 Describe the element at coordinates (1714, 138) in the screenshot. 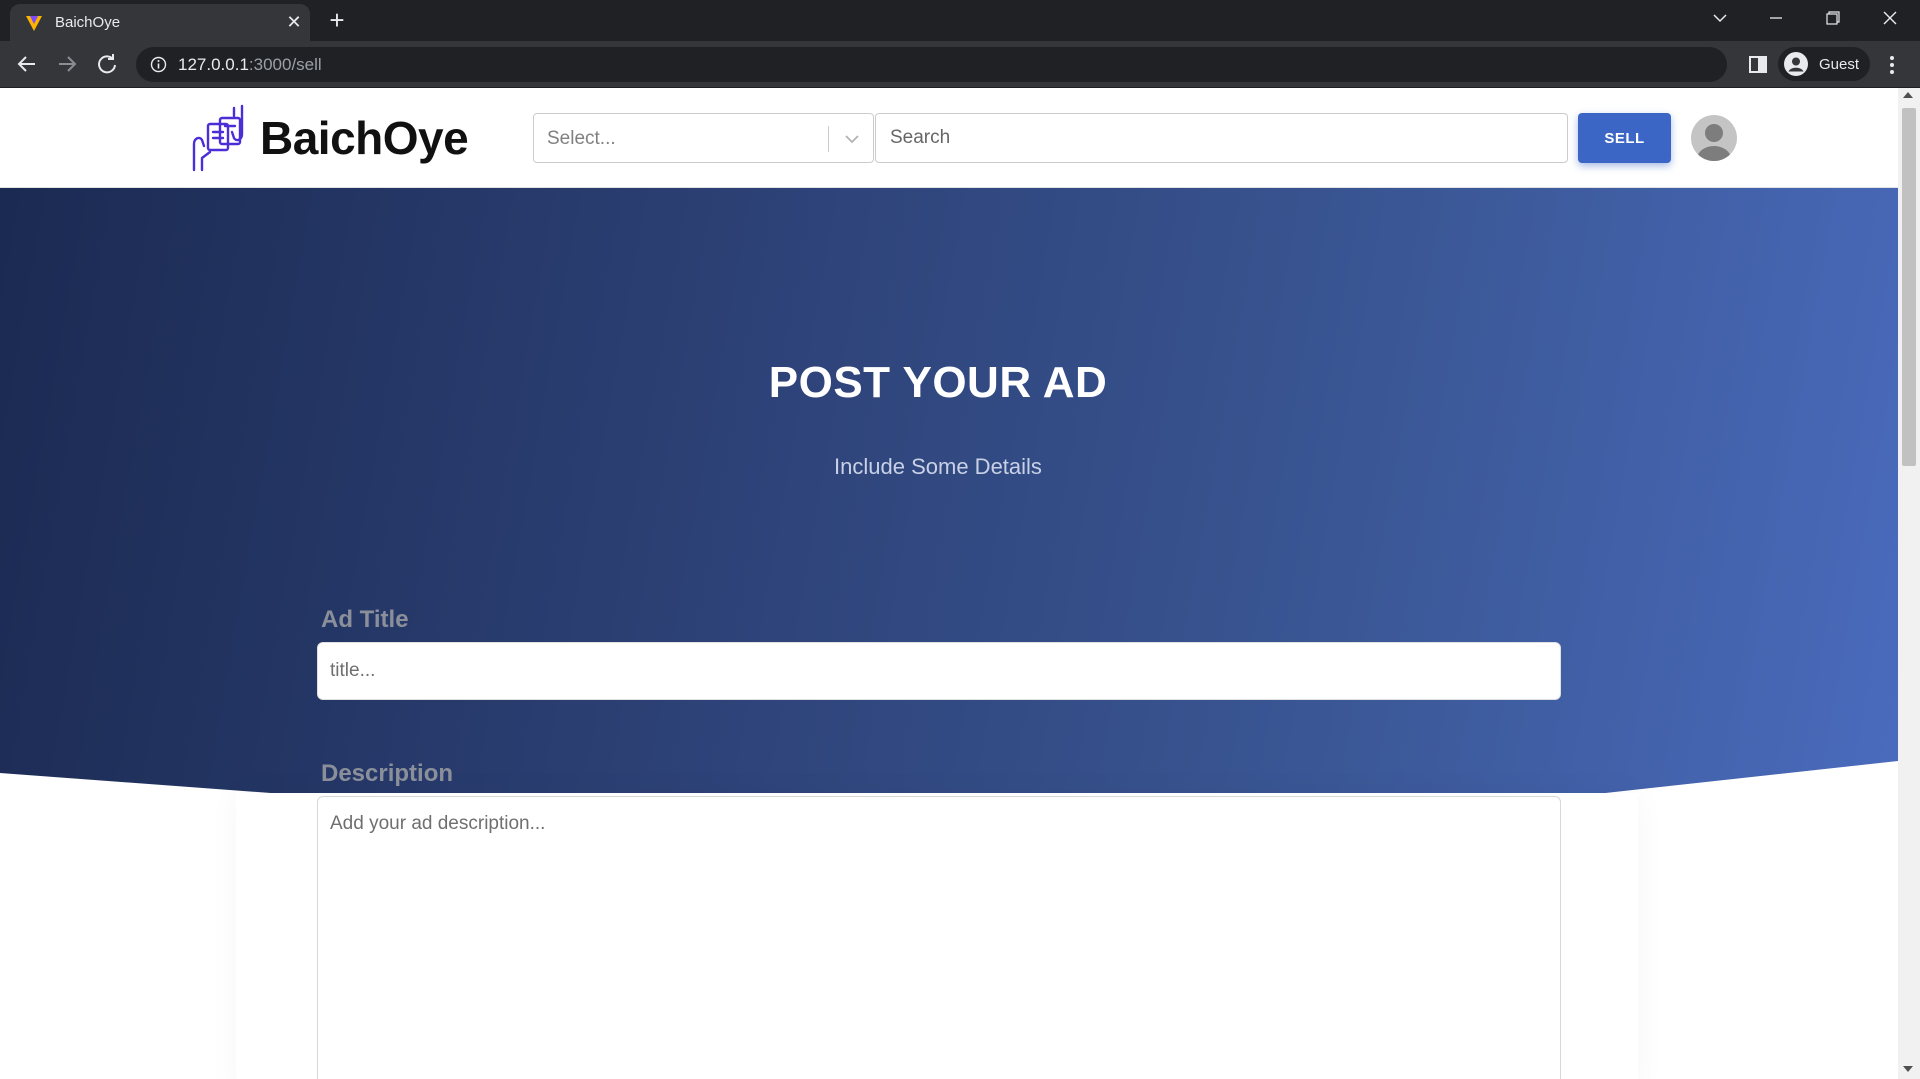

I see `user-avatar-icon` at that location.